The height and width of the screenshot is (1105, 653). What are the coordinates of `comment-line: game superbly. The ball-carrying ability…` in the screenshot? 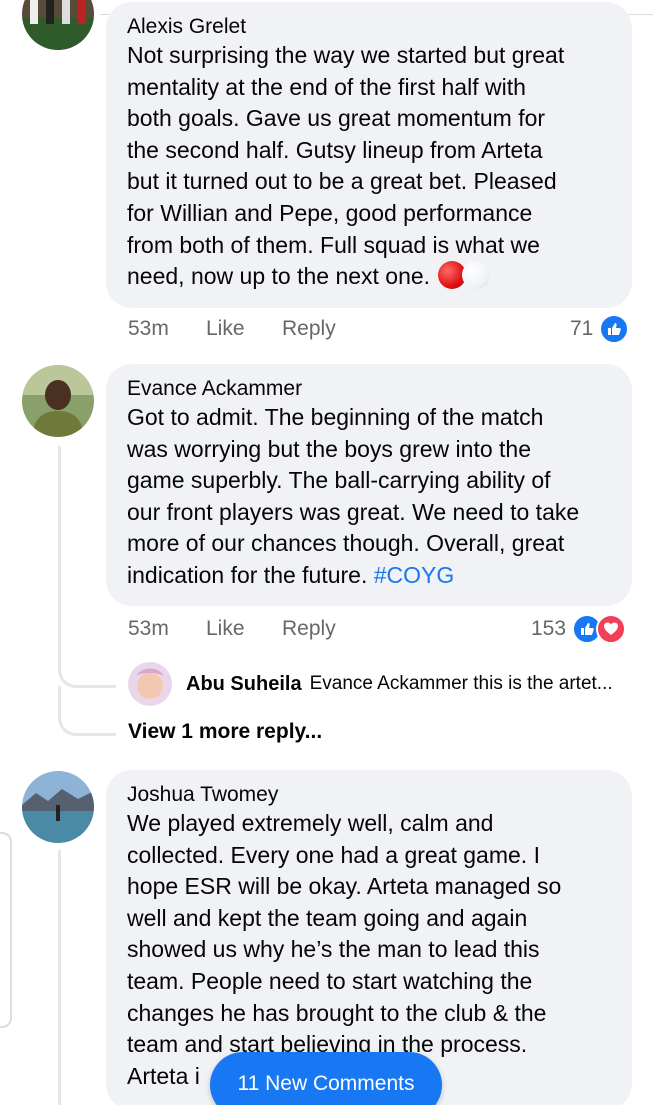 It's located at (339, 480).